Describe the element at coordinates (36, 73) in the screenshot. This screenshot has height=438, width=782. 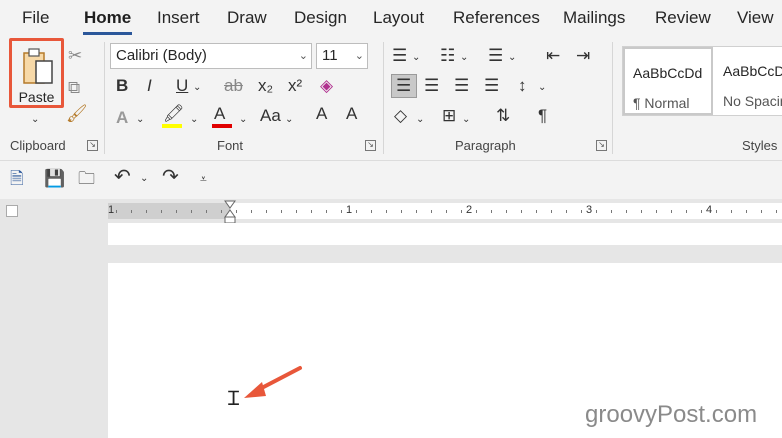
I see `paste-button: Paste` at that location.